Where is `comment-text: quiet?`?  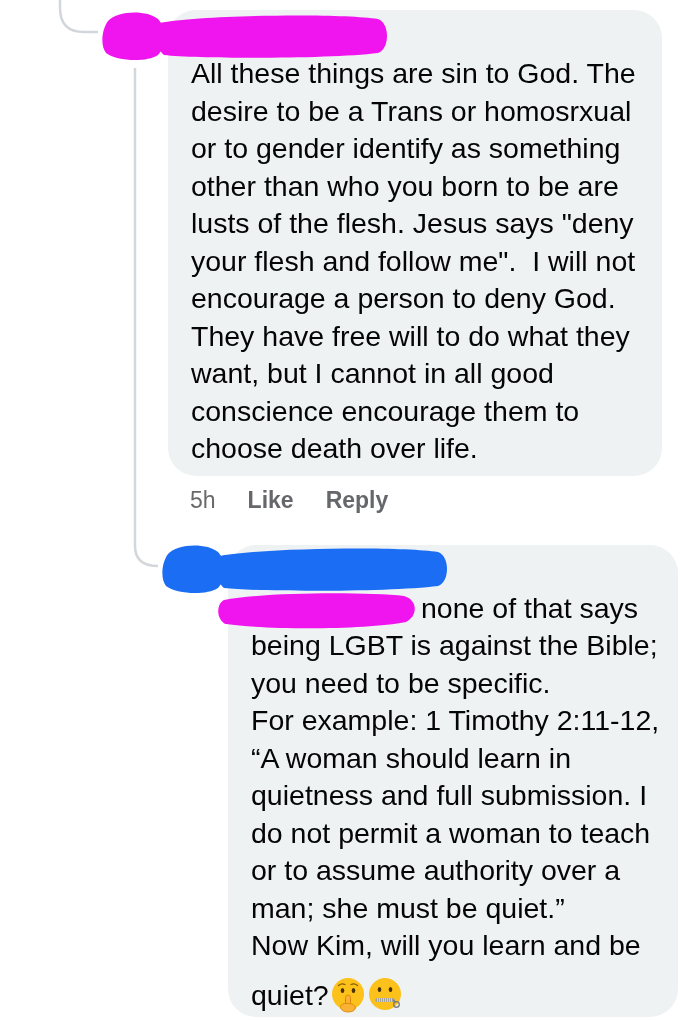
comment-text: quiet? is located at coordinates (290, 994).